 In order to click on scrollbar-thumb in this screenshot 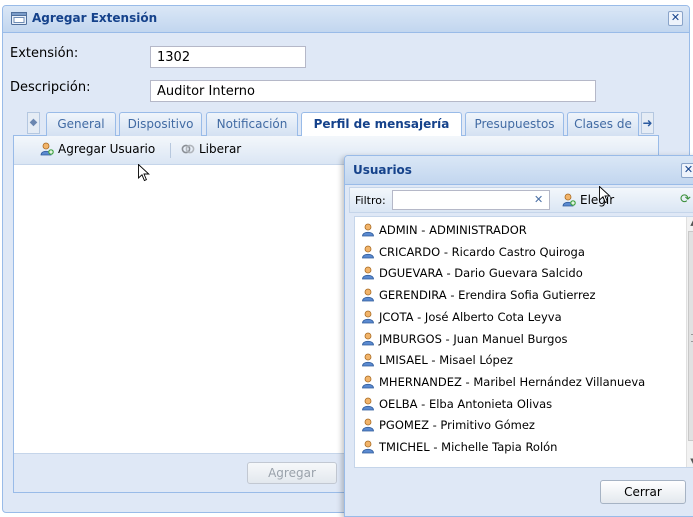, I will do `click(690, 336)`.